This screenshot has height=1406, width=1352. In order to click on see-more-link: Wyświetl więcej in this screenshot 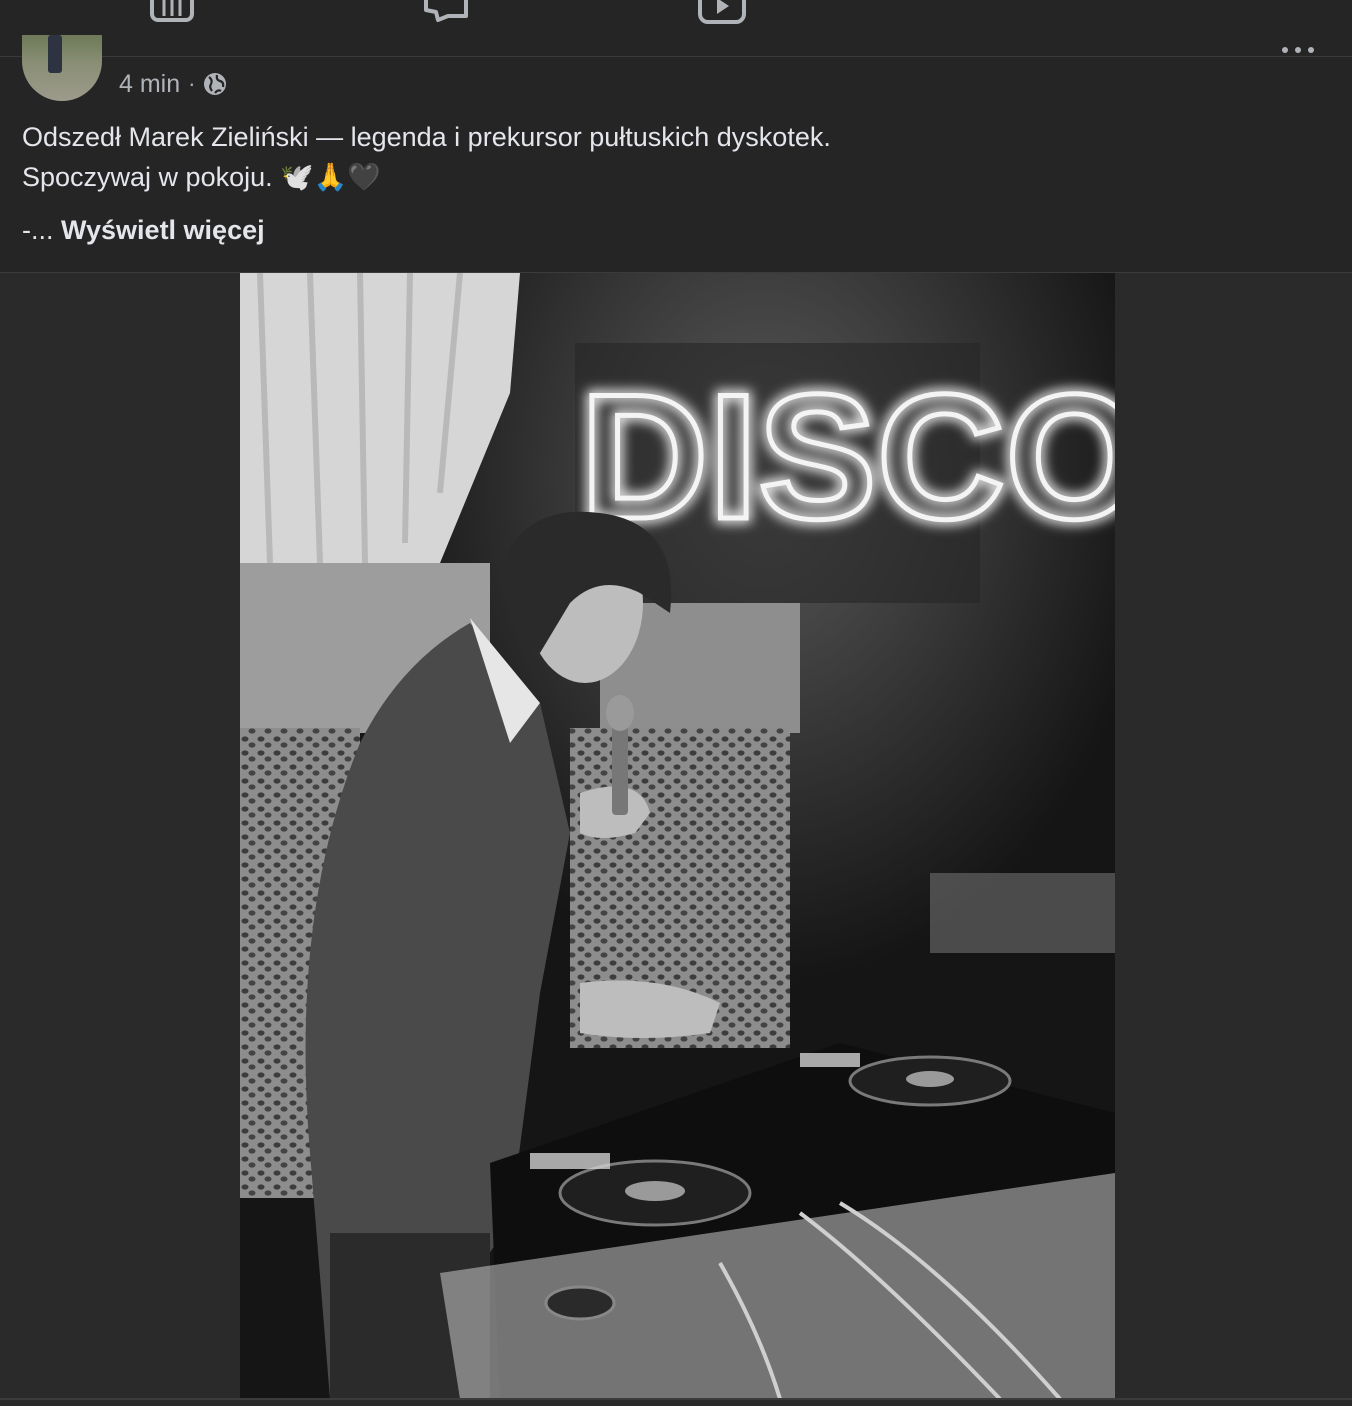, I will do `click(163, 230)`.